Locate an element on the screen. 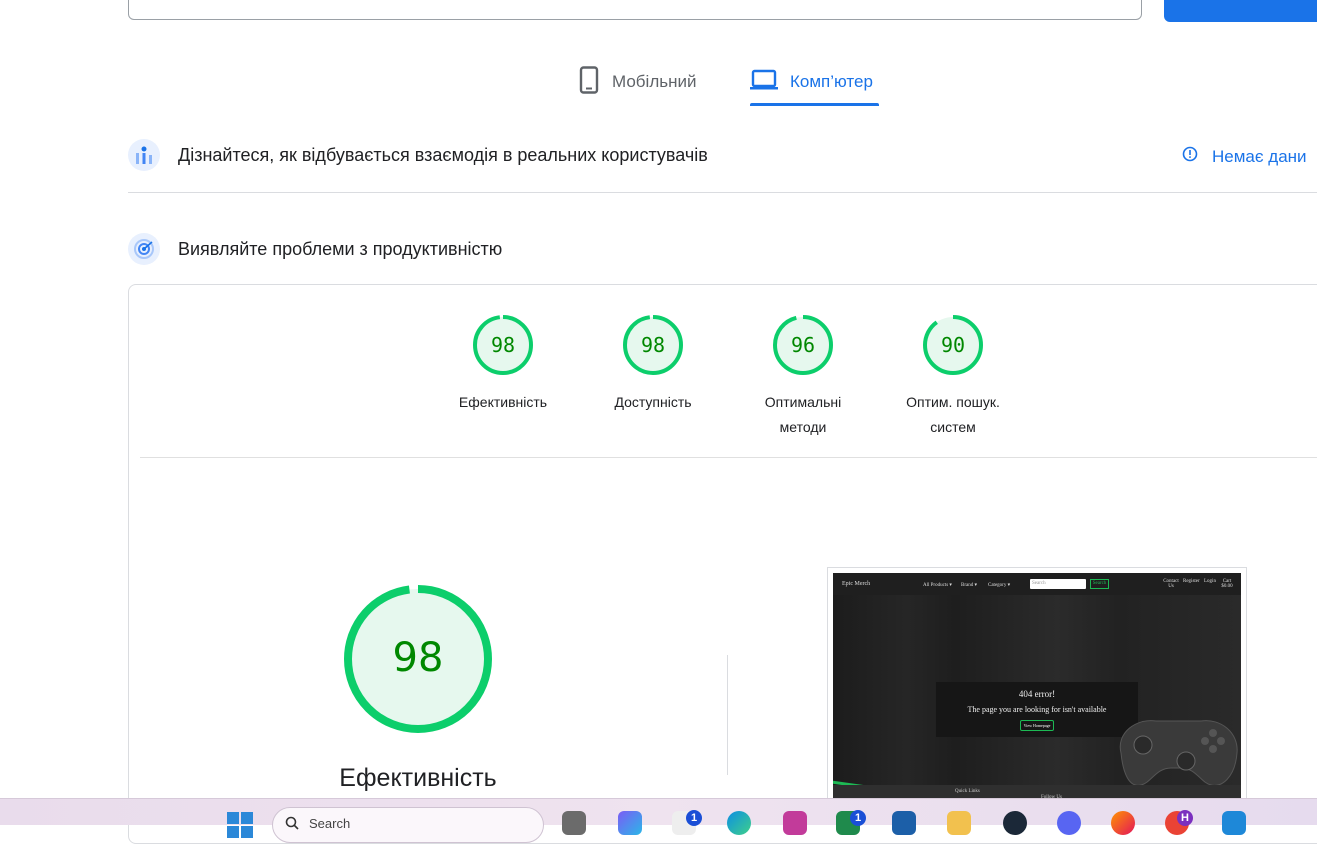 The width and height of the screenshot is (1317, 844). store-icon is located at coordinates (904, 823).